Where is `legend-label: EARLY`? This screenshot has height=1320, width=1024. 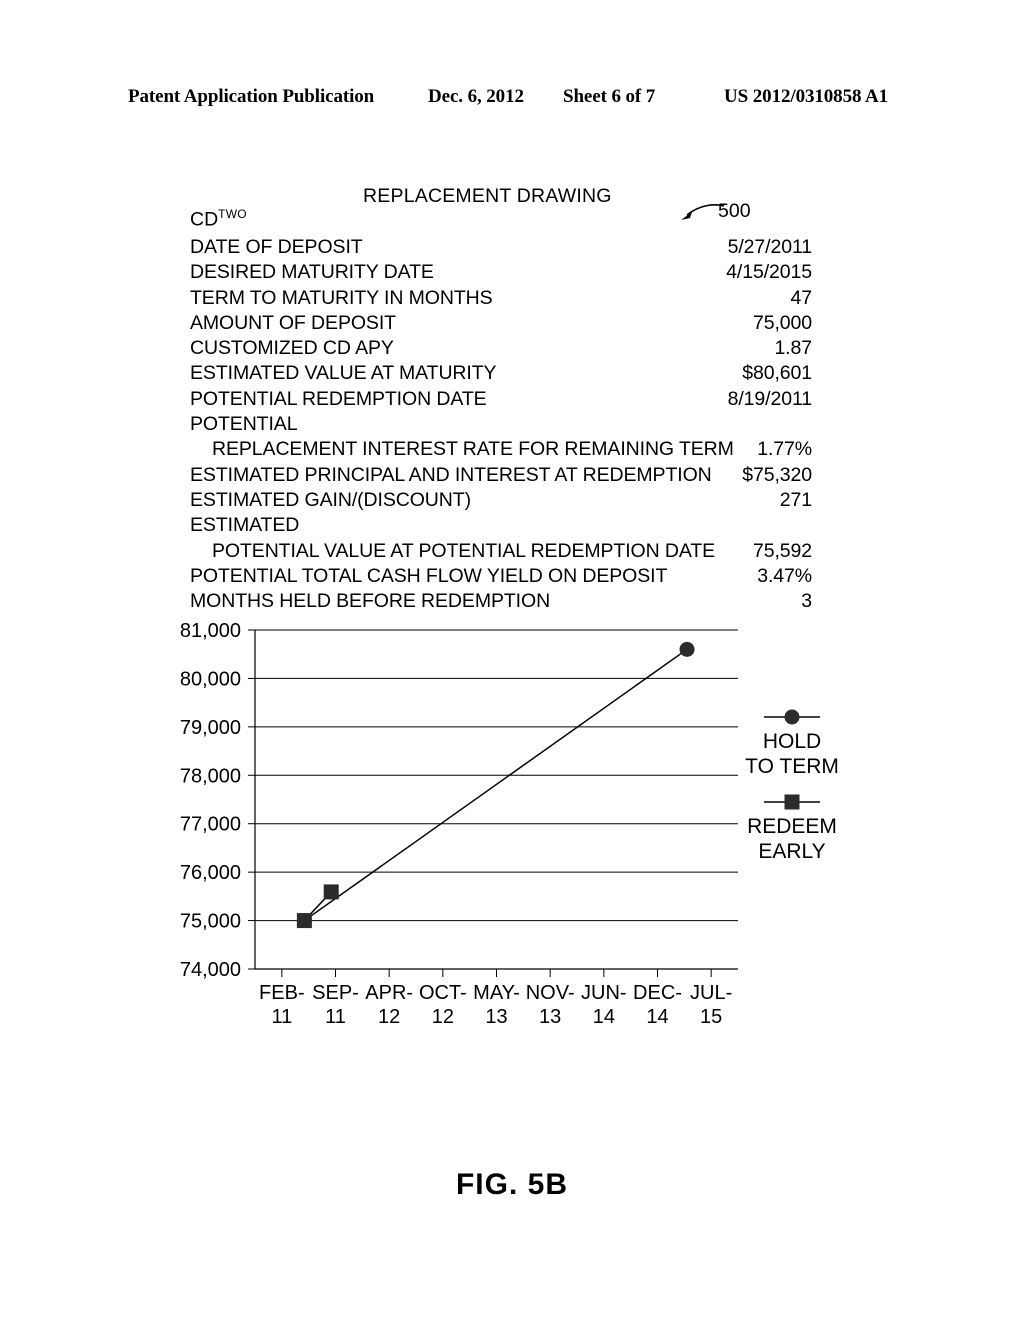
legend-label: EARLY is located at coordinates (791, 851).